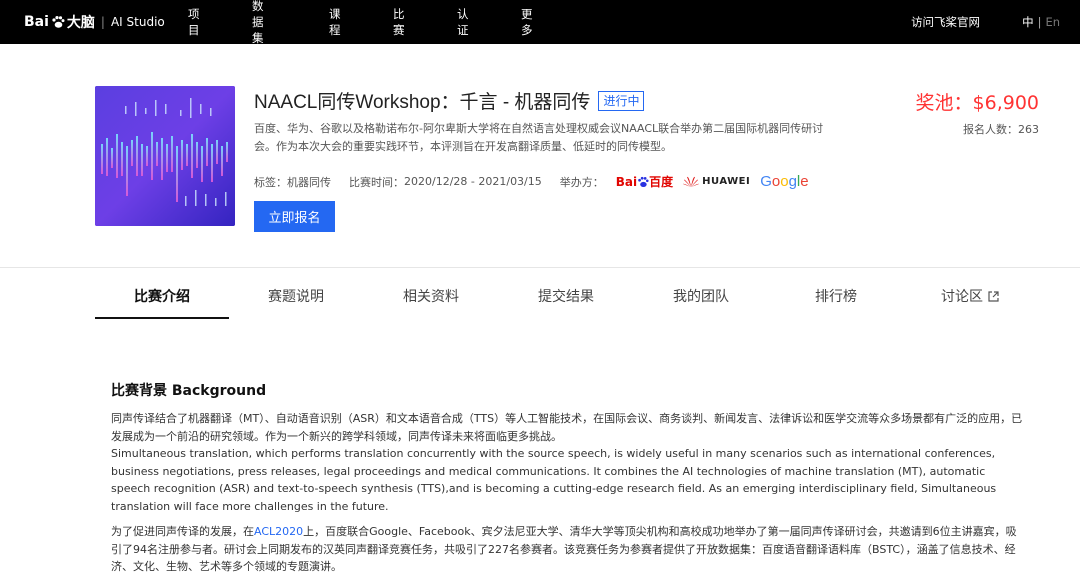 The width and height of the screenshot is (1080, 577). I want to click on baidu-logo: Bai 百度, so click(644, 182).